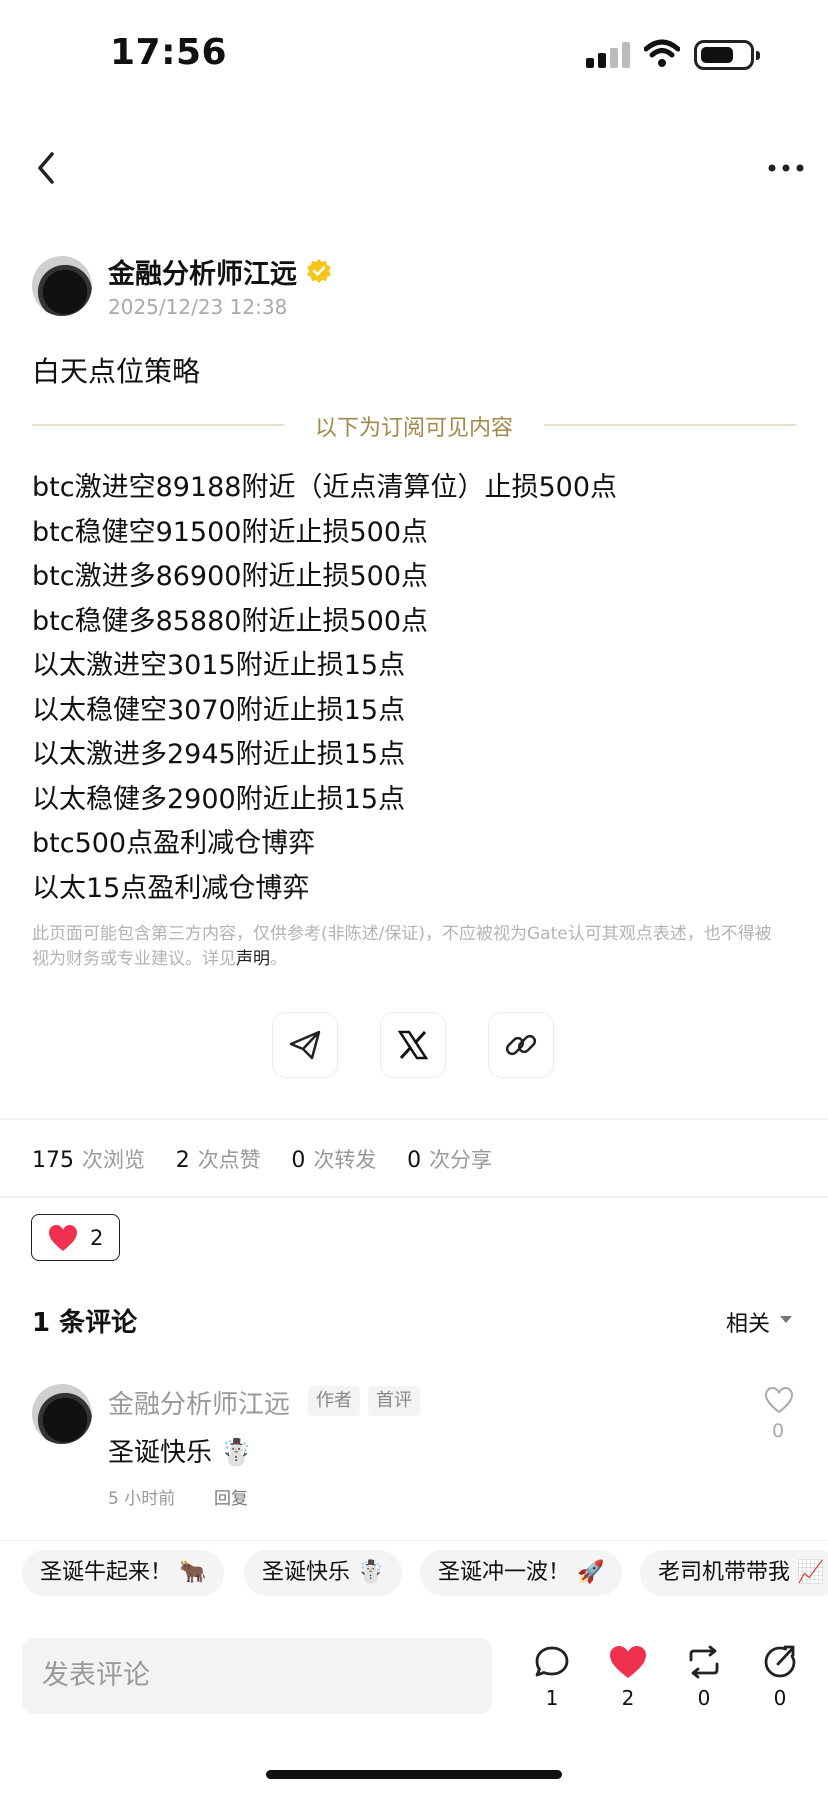  What do you see at coordinates (199, 1402) in the screenshot?
I see `commenter-name: 金融分析师江远` at bounding box center [199, 1402].